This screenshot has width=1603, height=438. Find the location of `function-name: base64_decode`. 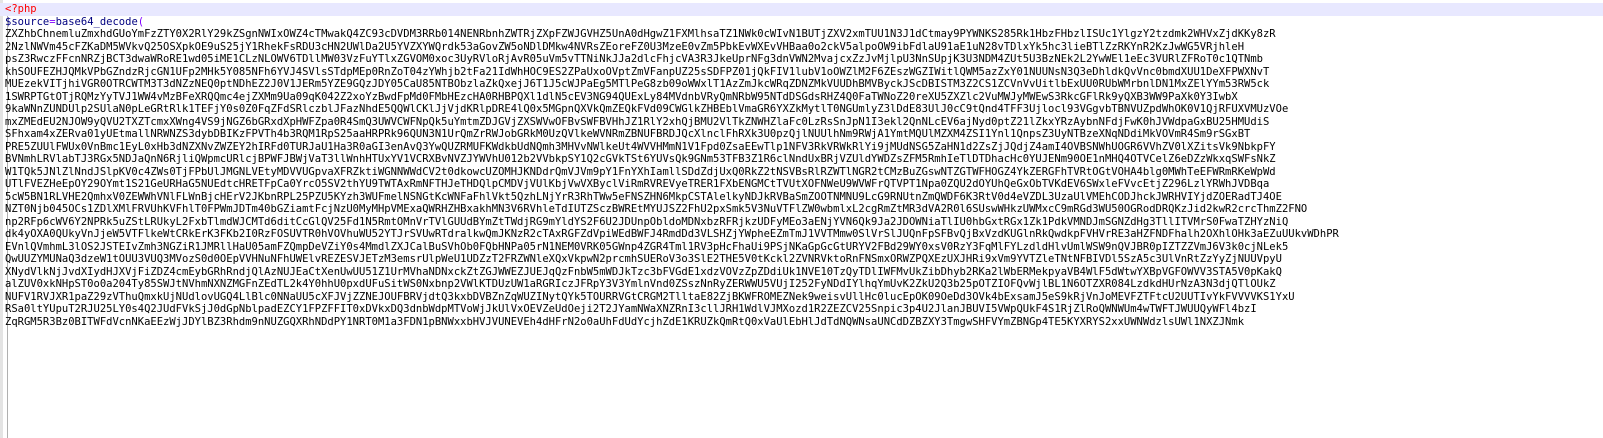

function-name: base64_decode is located at coordinates (96, 21).